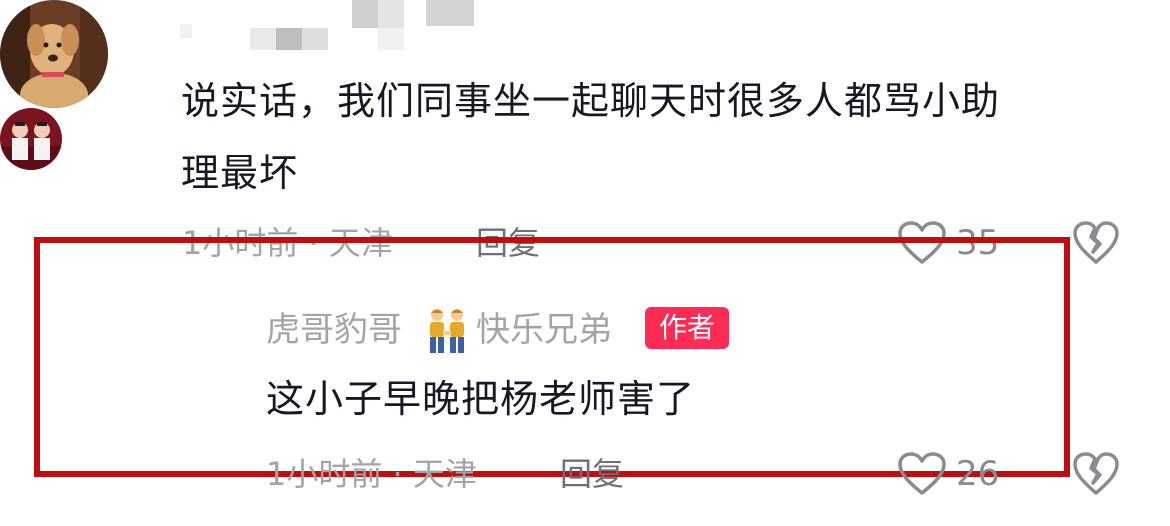  I want to click on author-username: 虎哥豹哥, so click(334, 330).